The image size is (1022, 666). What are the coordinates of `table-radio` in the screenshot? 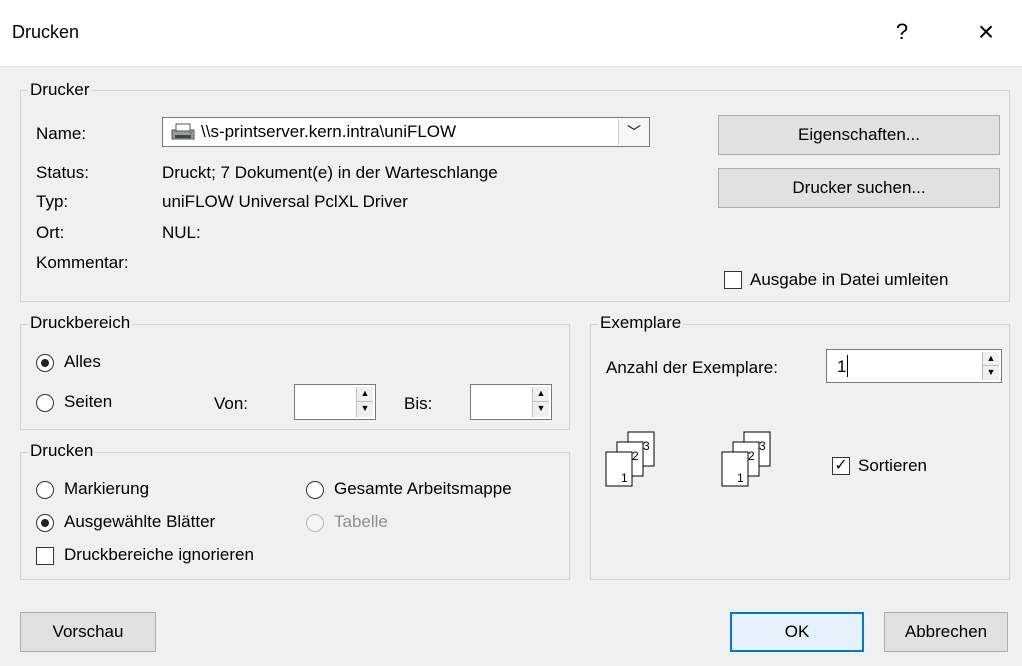 It's located at (315, 523).